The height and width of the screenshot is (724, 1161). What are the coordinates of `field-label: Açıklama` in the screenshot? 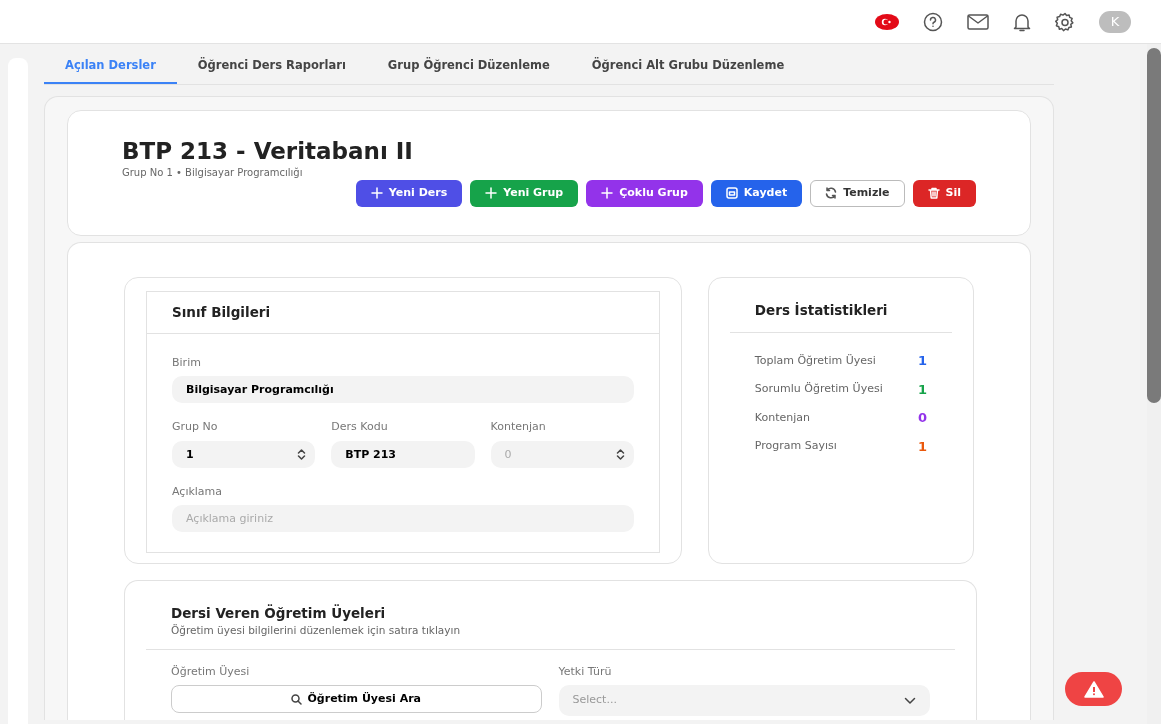 It's located at (198, 491).